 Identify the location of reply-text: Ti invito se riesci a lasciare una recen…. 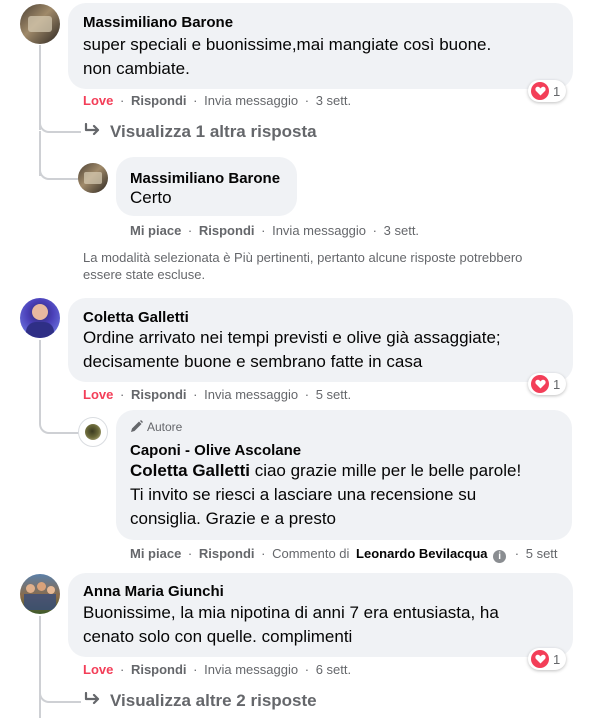
(303, 494).